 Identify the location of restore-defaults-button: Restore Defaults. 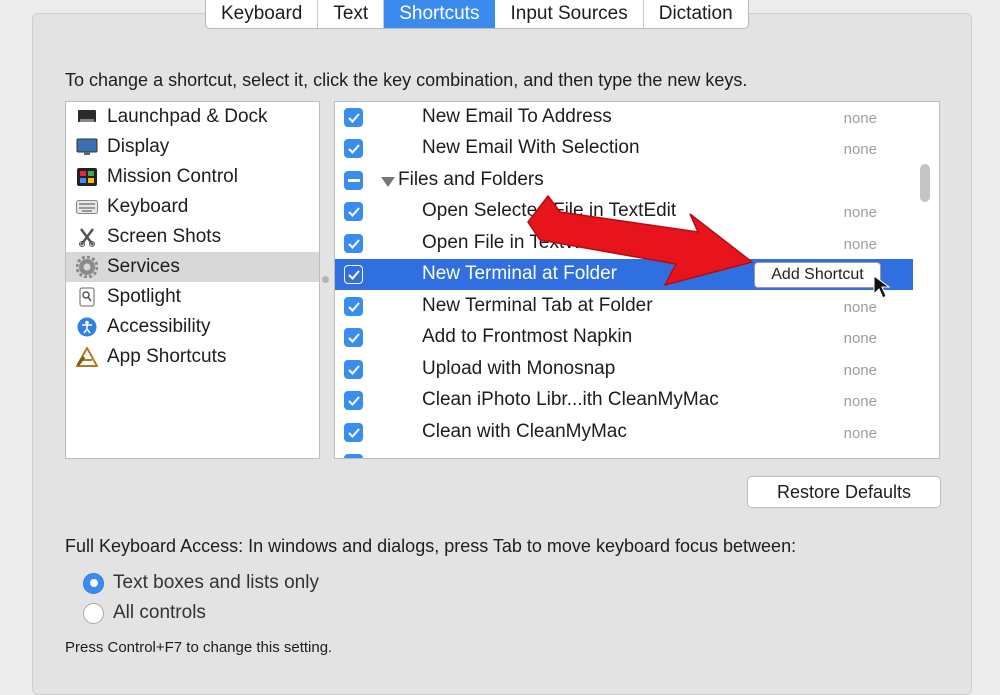
(844, 492).